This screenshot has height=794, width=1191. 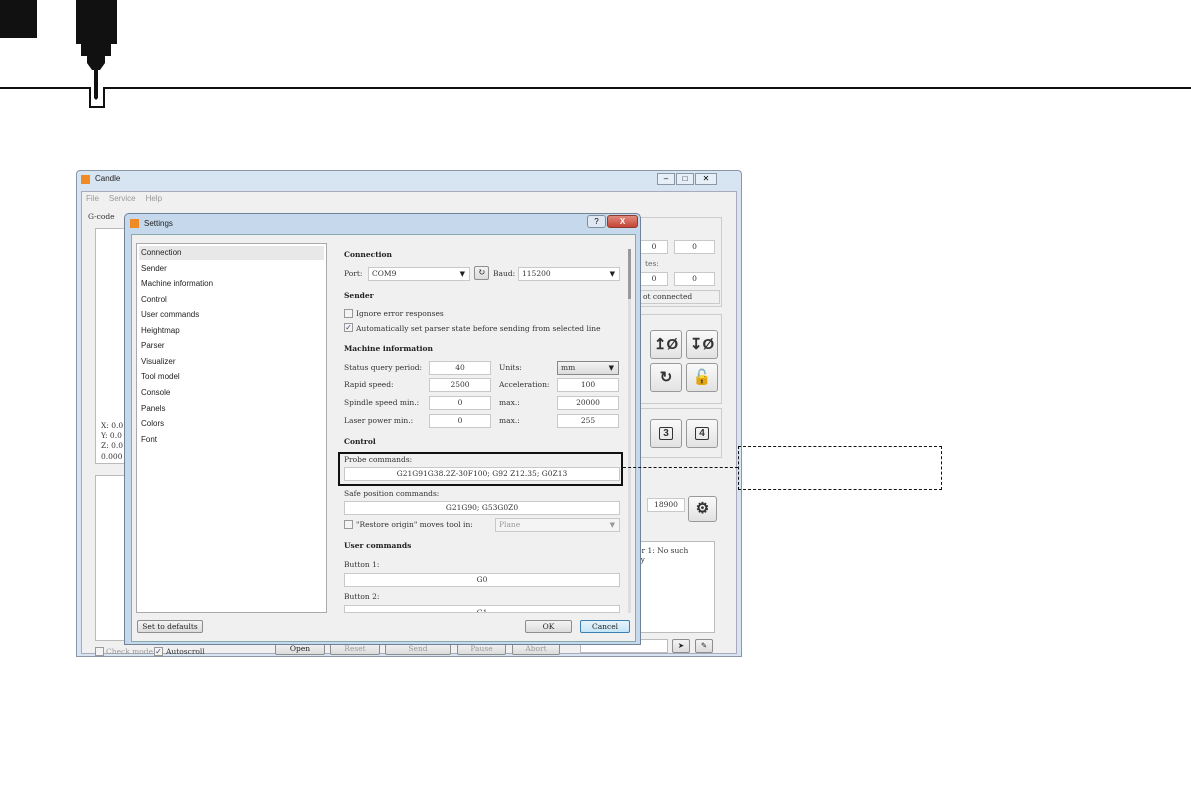 What do you see at coordinates (177, 283) in the screenshot?
I see `nav-machine-information: Machine information` at bounding box center [177, 283].